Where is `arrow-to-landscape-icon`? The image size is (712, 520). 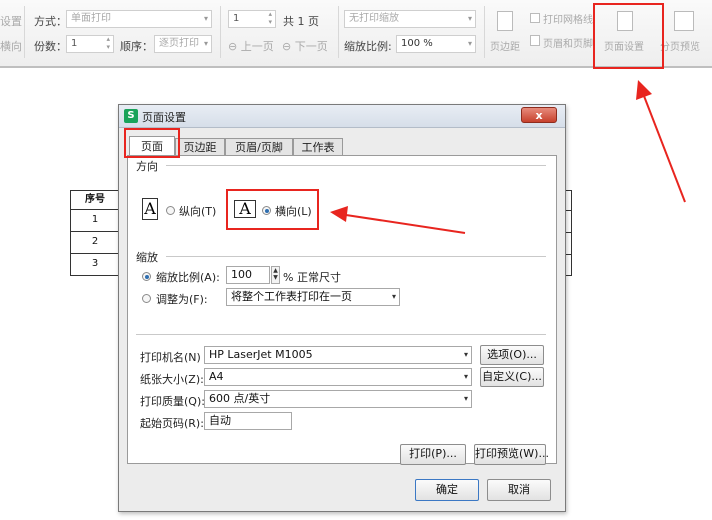 arrow-to-landscape-icon is located at coordinates (398, 220).